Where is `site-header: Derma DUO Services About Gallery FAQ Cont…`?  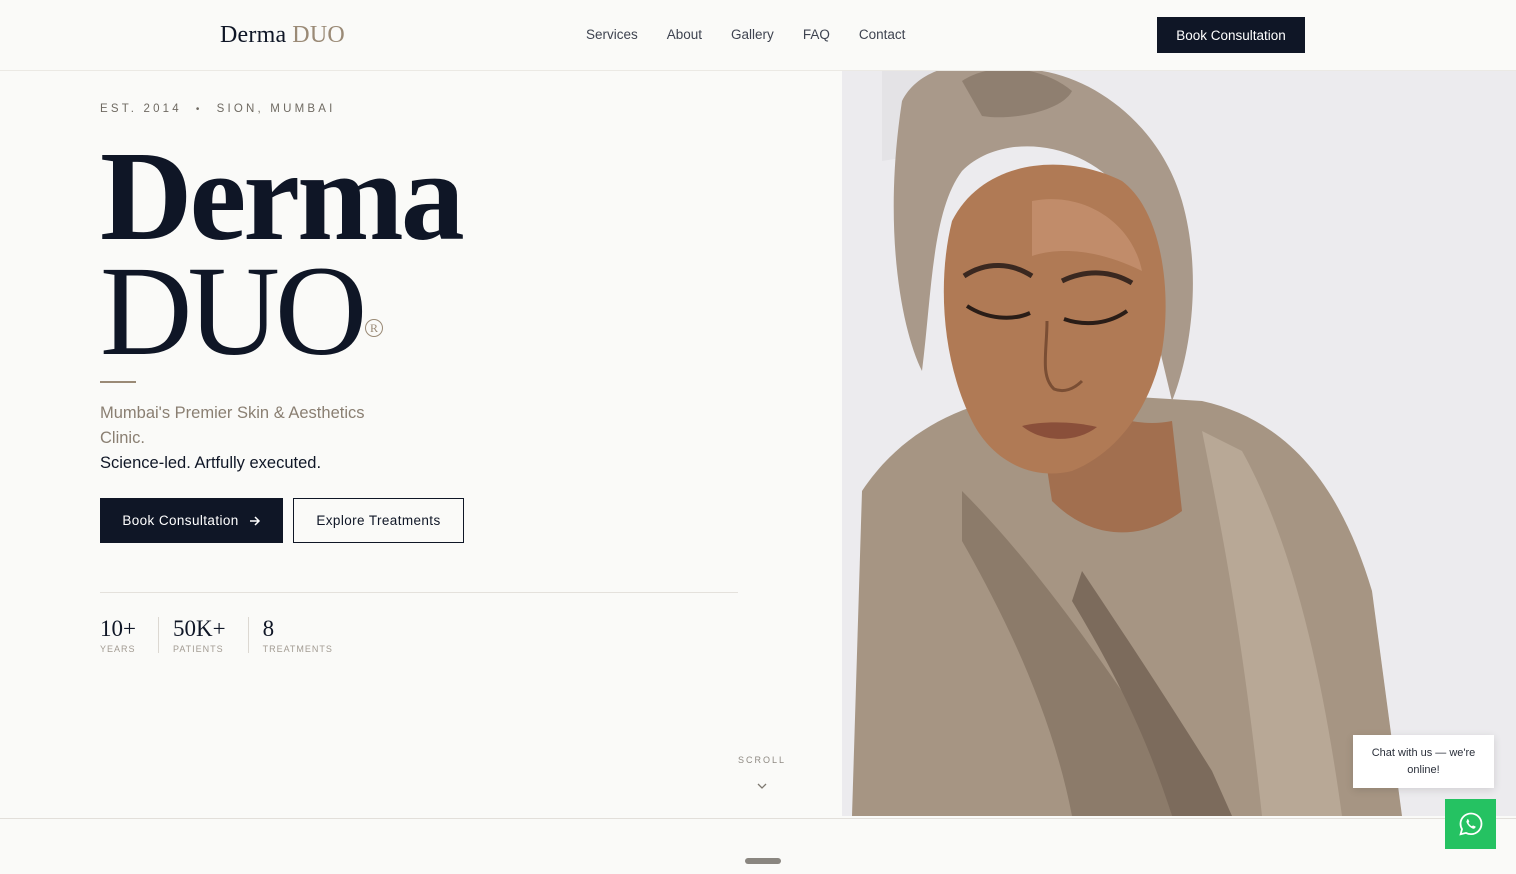 site-header: Derma DUO Services About Gallery FAQ Cont… is located at coordinates (758, 35).